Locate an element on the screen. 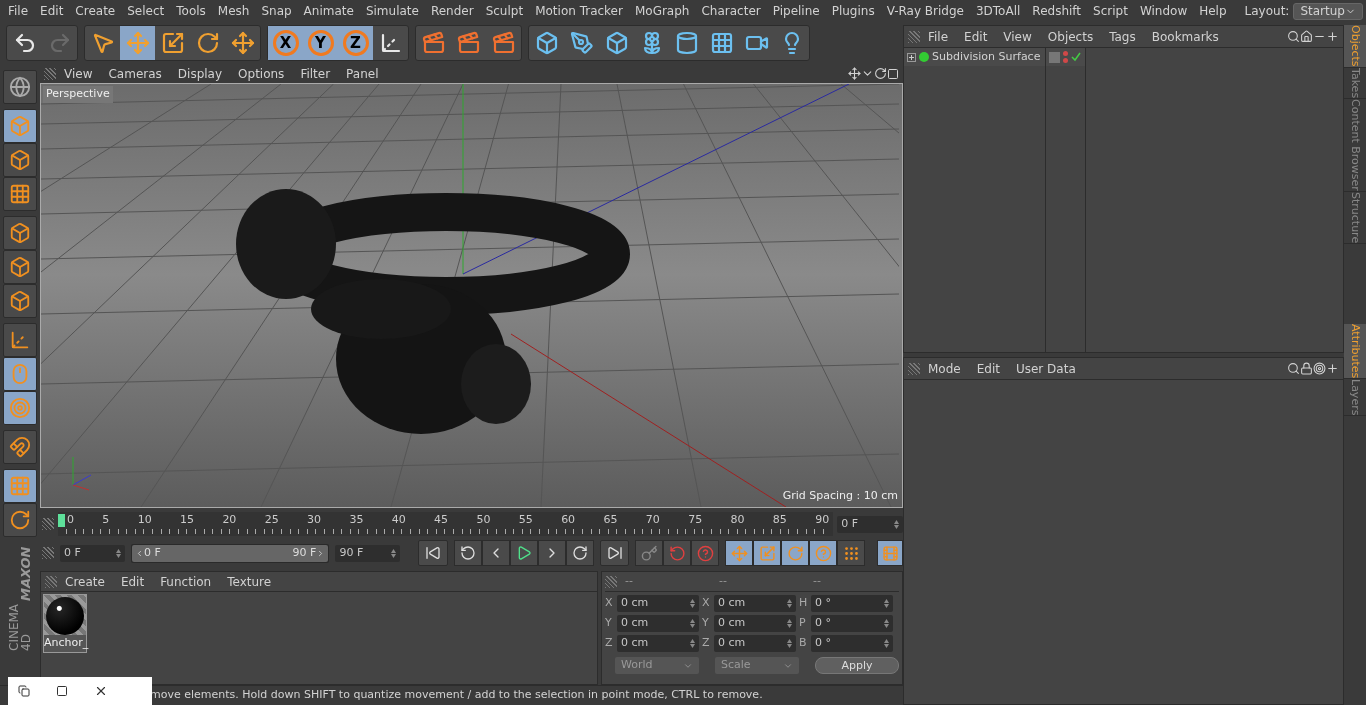 The image size is (1366, 705). menu-item: Mesh is located at coordinates (233, 11).